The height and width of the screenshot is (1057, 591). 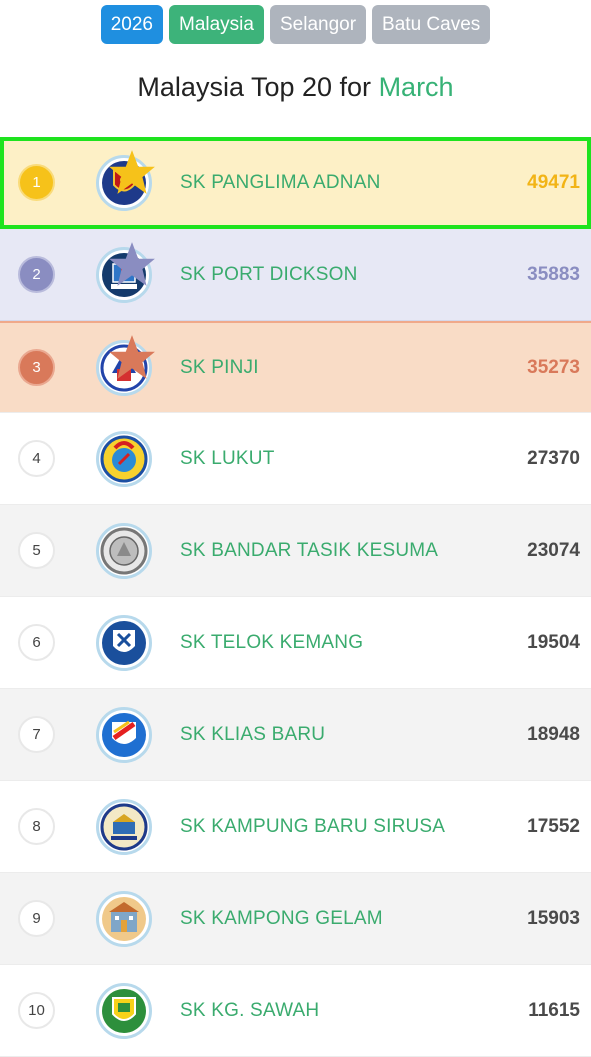 What do you see at coordinates (271, 643) in the screenshot?
I see `school-name: SK TELOK KEMANG` at bounding box center [271, 643].